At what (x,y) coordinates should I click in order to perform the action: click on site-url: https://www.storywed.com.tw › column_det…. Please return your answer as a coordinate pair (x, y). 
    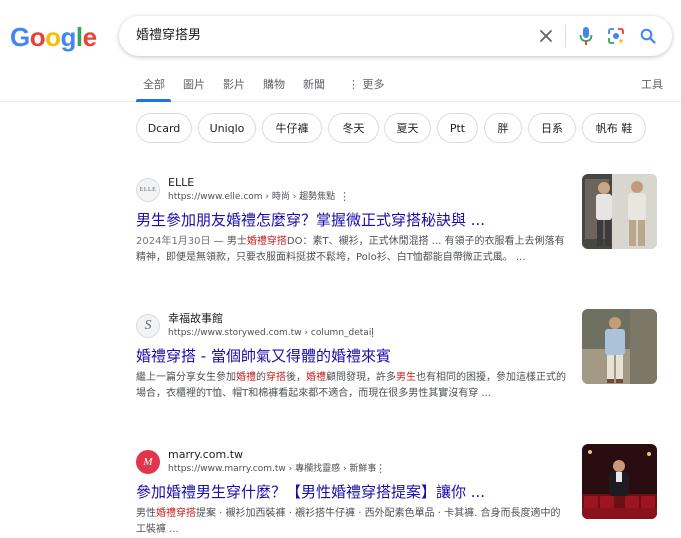
    Looking at the image, I should click on (271, 333).